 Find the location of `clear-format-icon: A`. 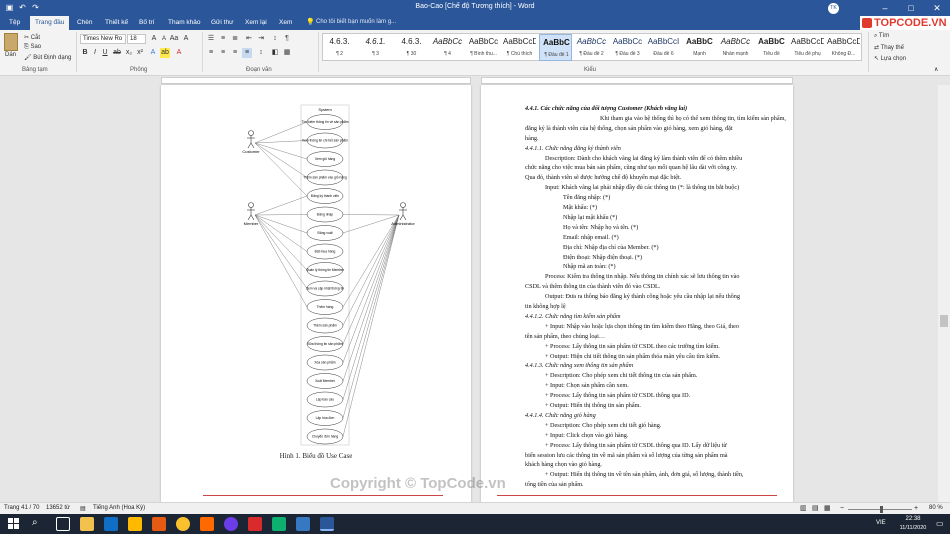

clear-format-icon: A is located at coordinates (186, 39).